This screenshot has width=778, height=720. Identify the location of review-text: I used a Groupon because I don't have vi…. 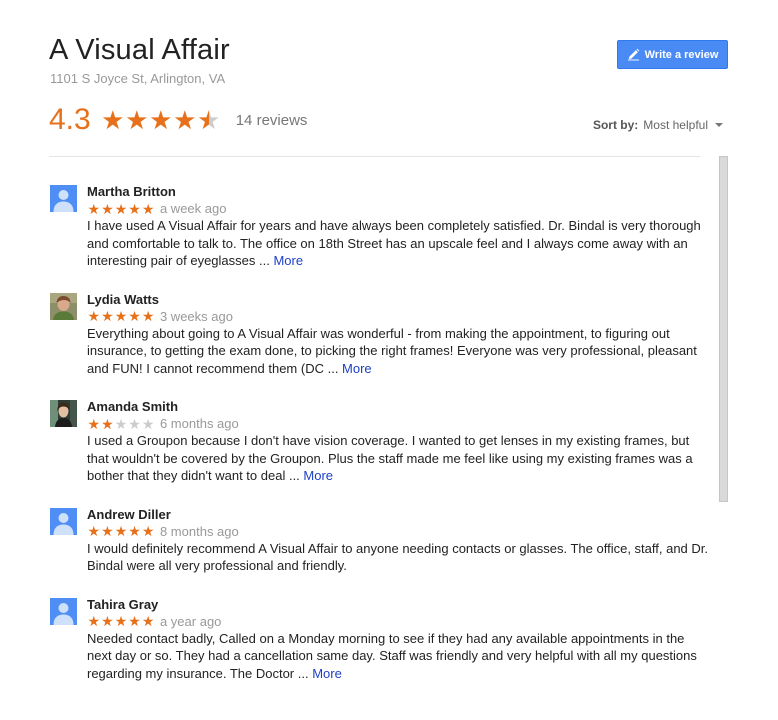
(398, 458).